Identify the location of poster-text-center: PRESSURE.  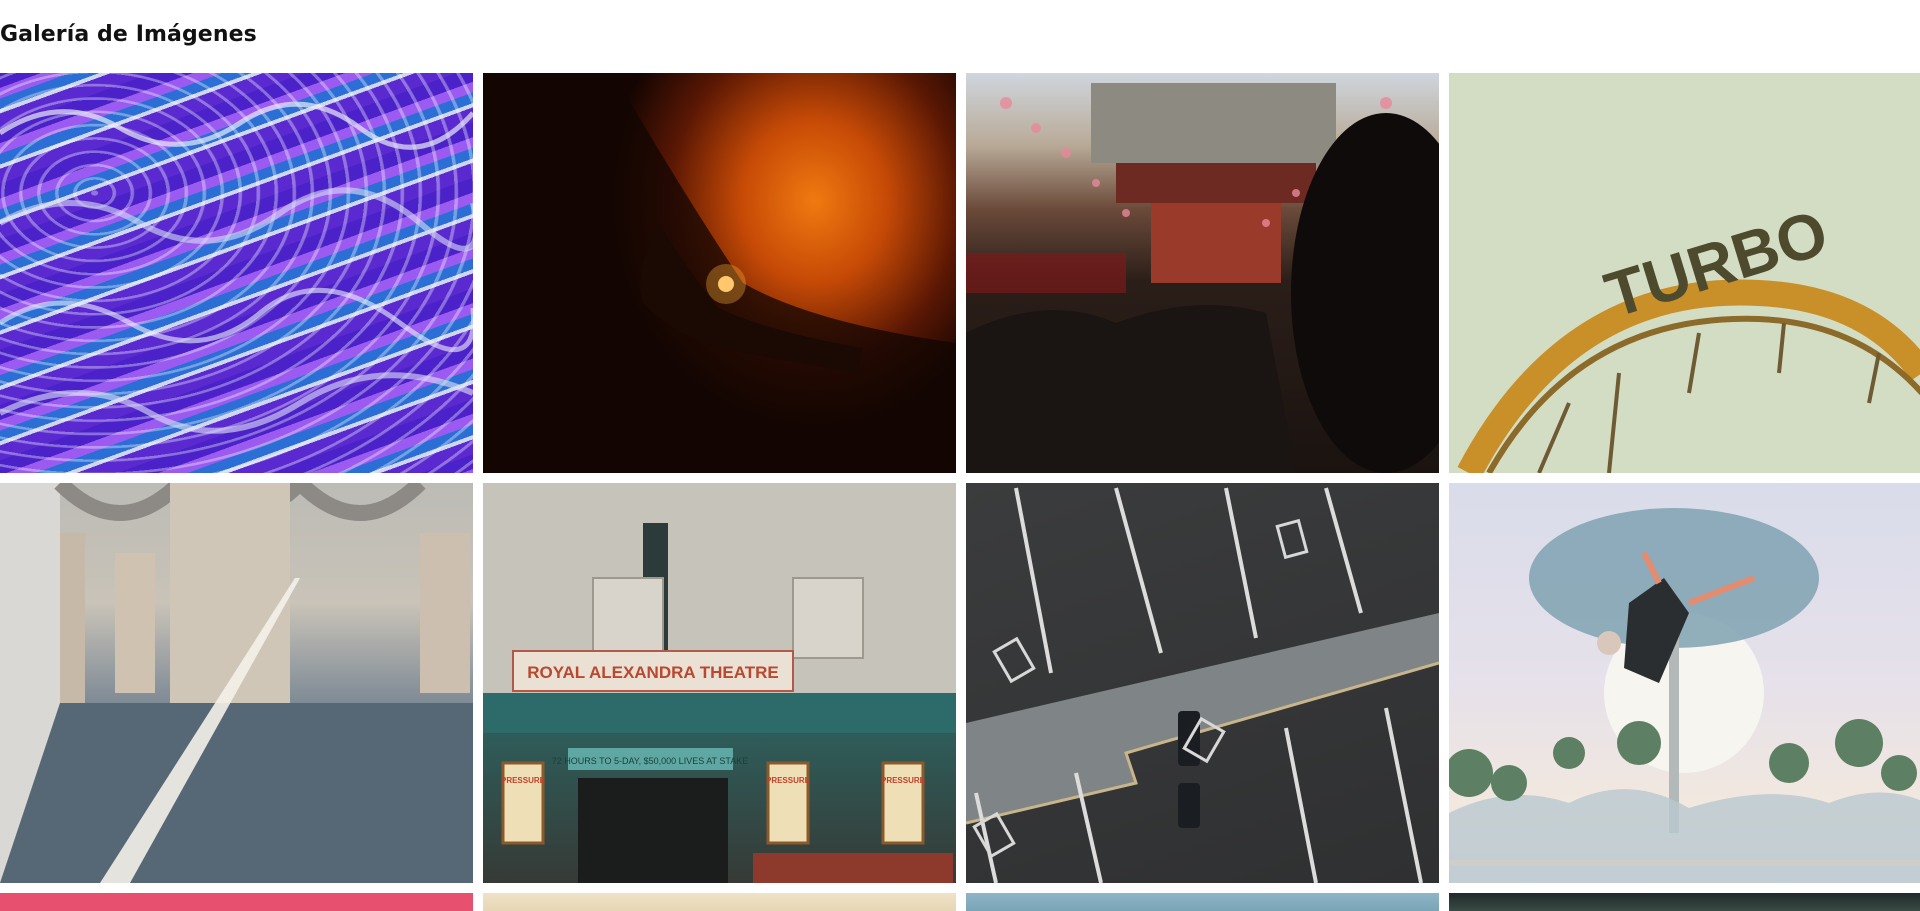
(788, 780).